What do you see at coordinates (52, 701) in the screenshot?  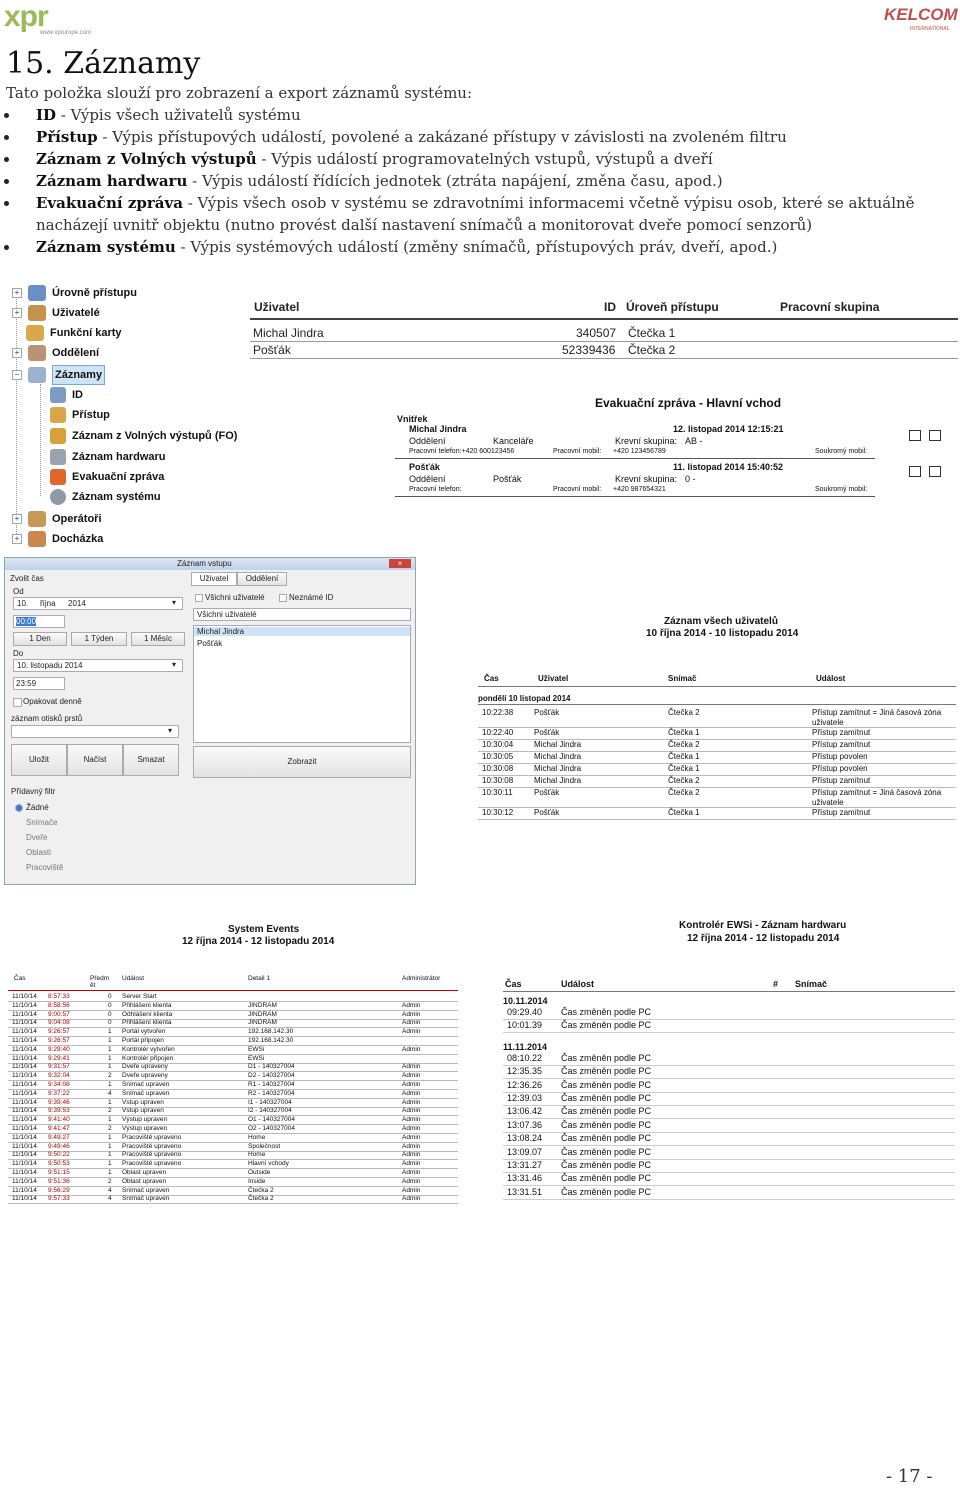 I see `repeat-daily-label: Opakovat denně` at bounding box center [52, 701].